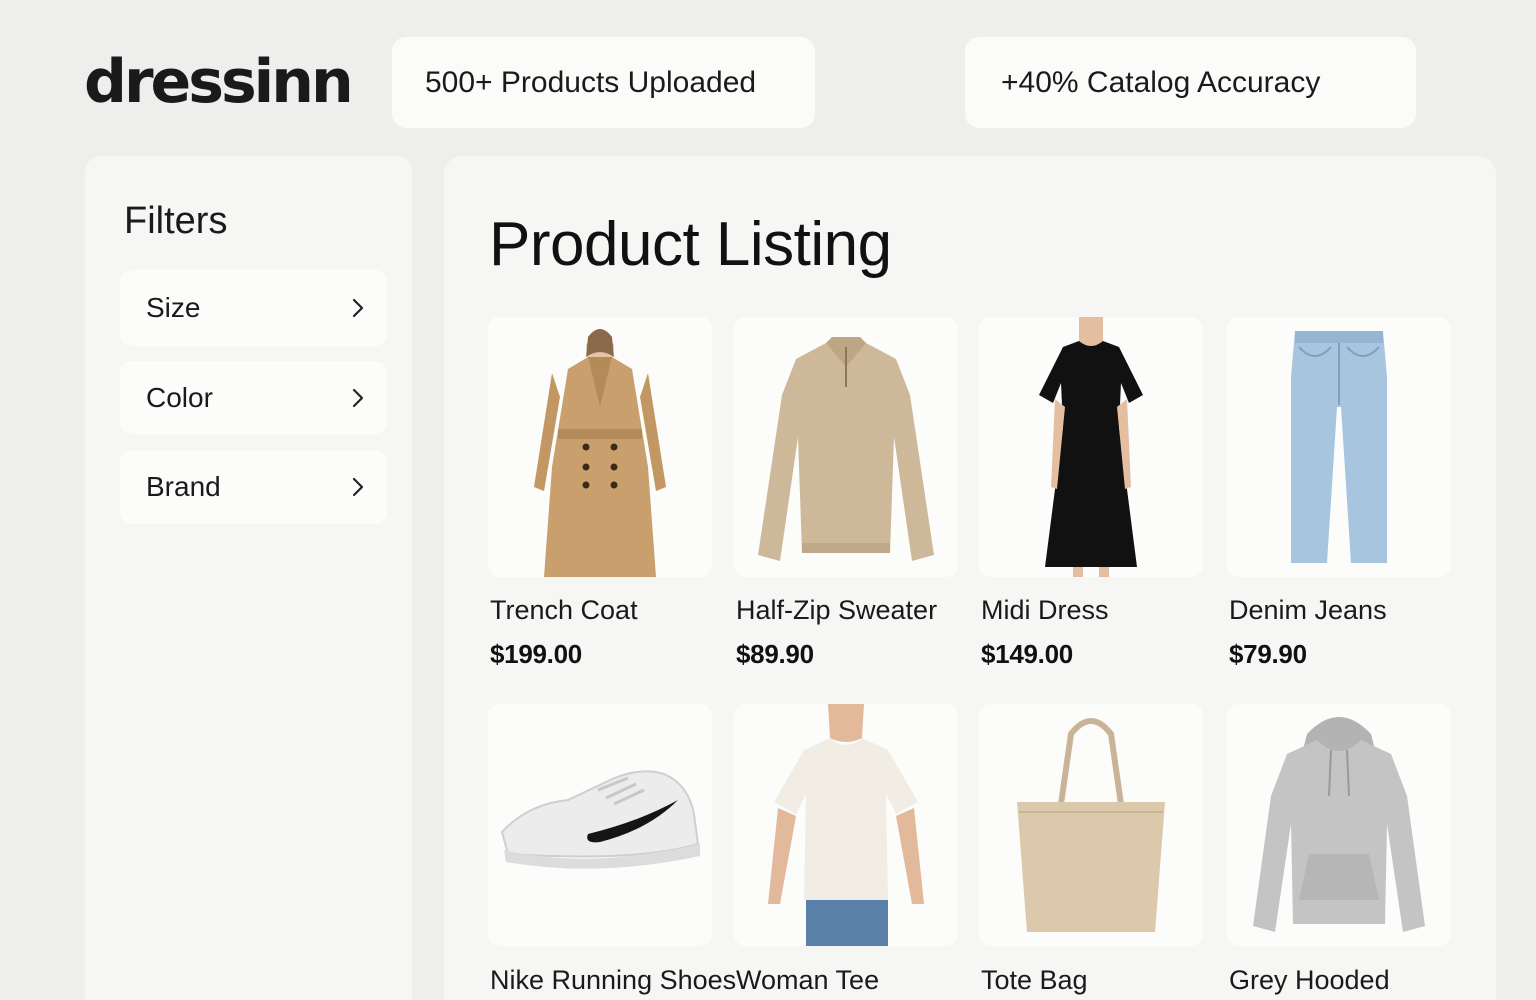  I want to click on product-card-running-shoes: Nike Running Shoes, so click(612, 850).